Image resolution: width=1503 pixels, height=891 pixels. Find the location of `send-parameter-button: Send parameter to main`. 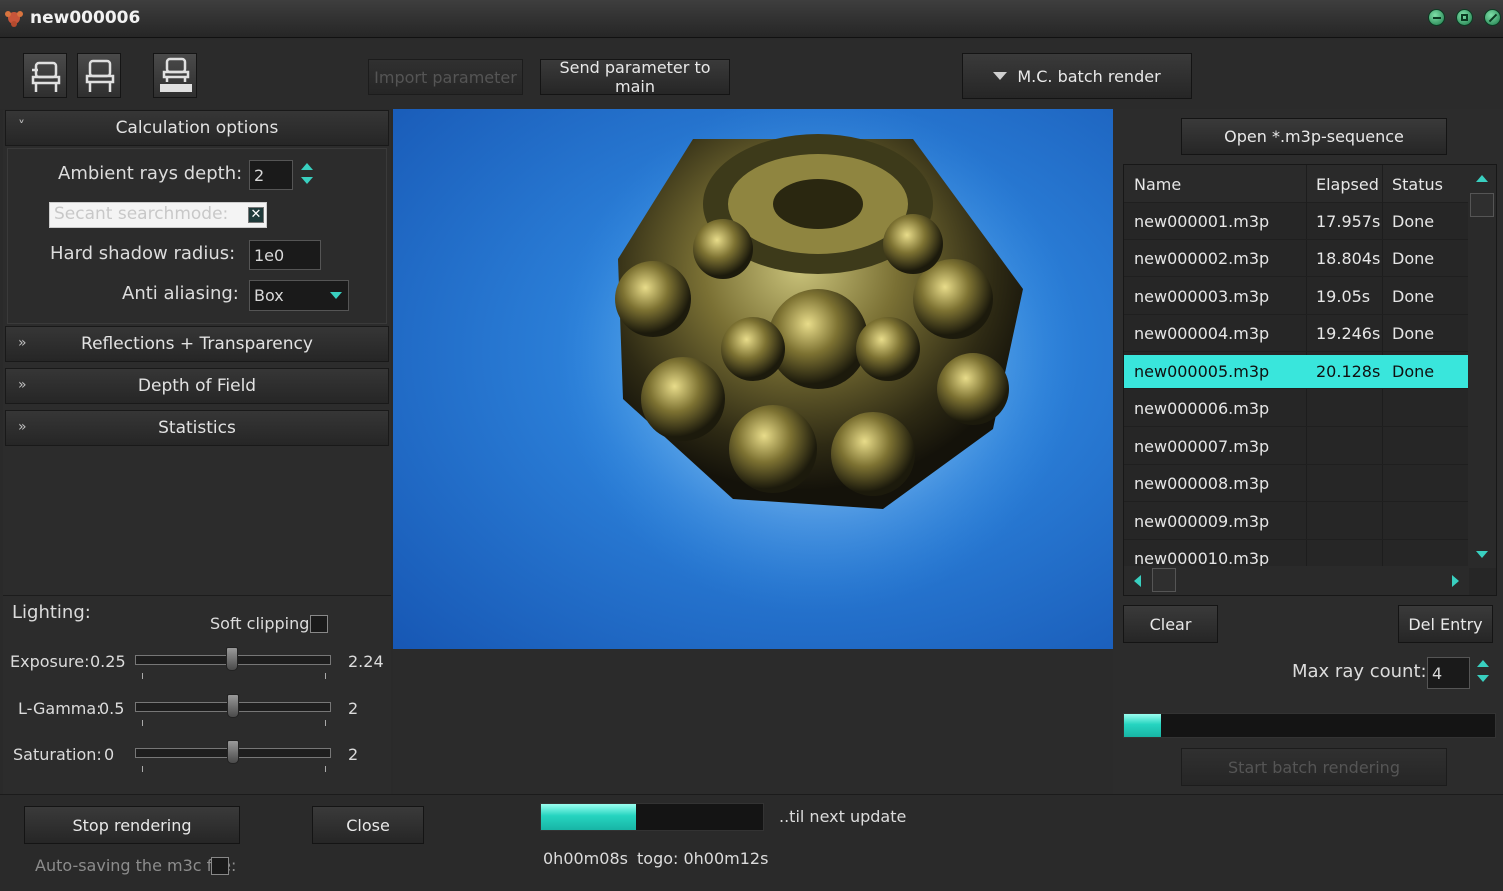

send-parameter-button: Send parameter to main is located at coordinates (635, 77).